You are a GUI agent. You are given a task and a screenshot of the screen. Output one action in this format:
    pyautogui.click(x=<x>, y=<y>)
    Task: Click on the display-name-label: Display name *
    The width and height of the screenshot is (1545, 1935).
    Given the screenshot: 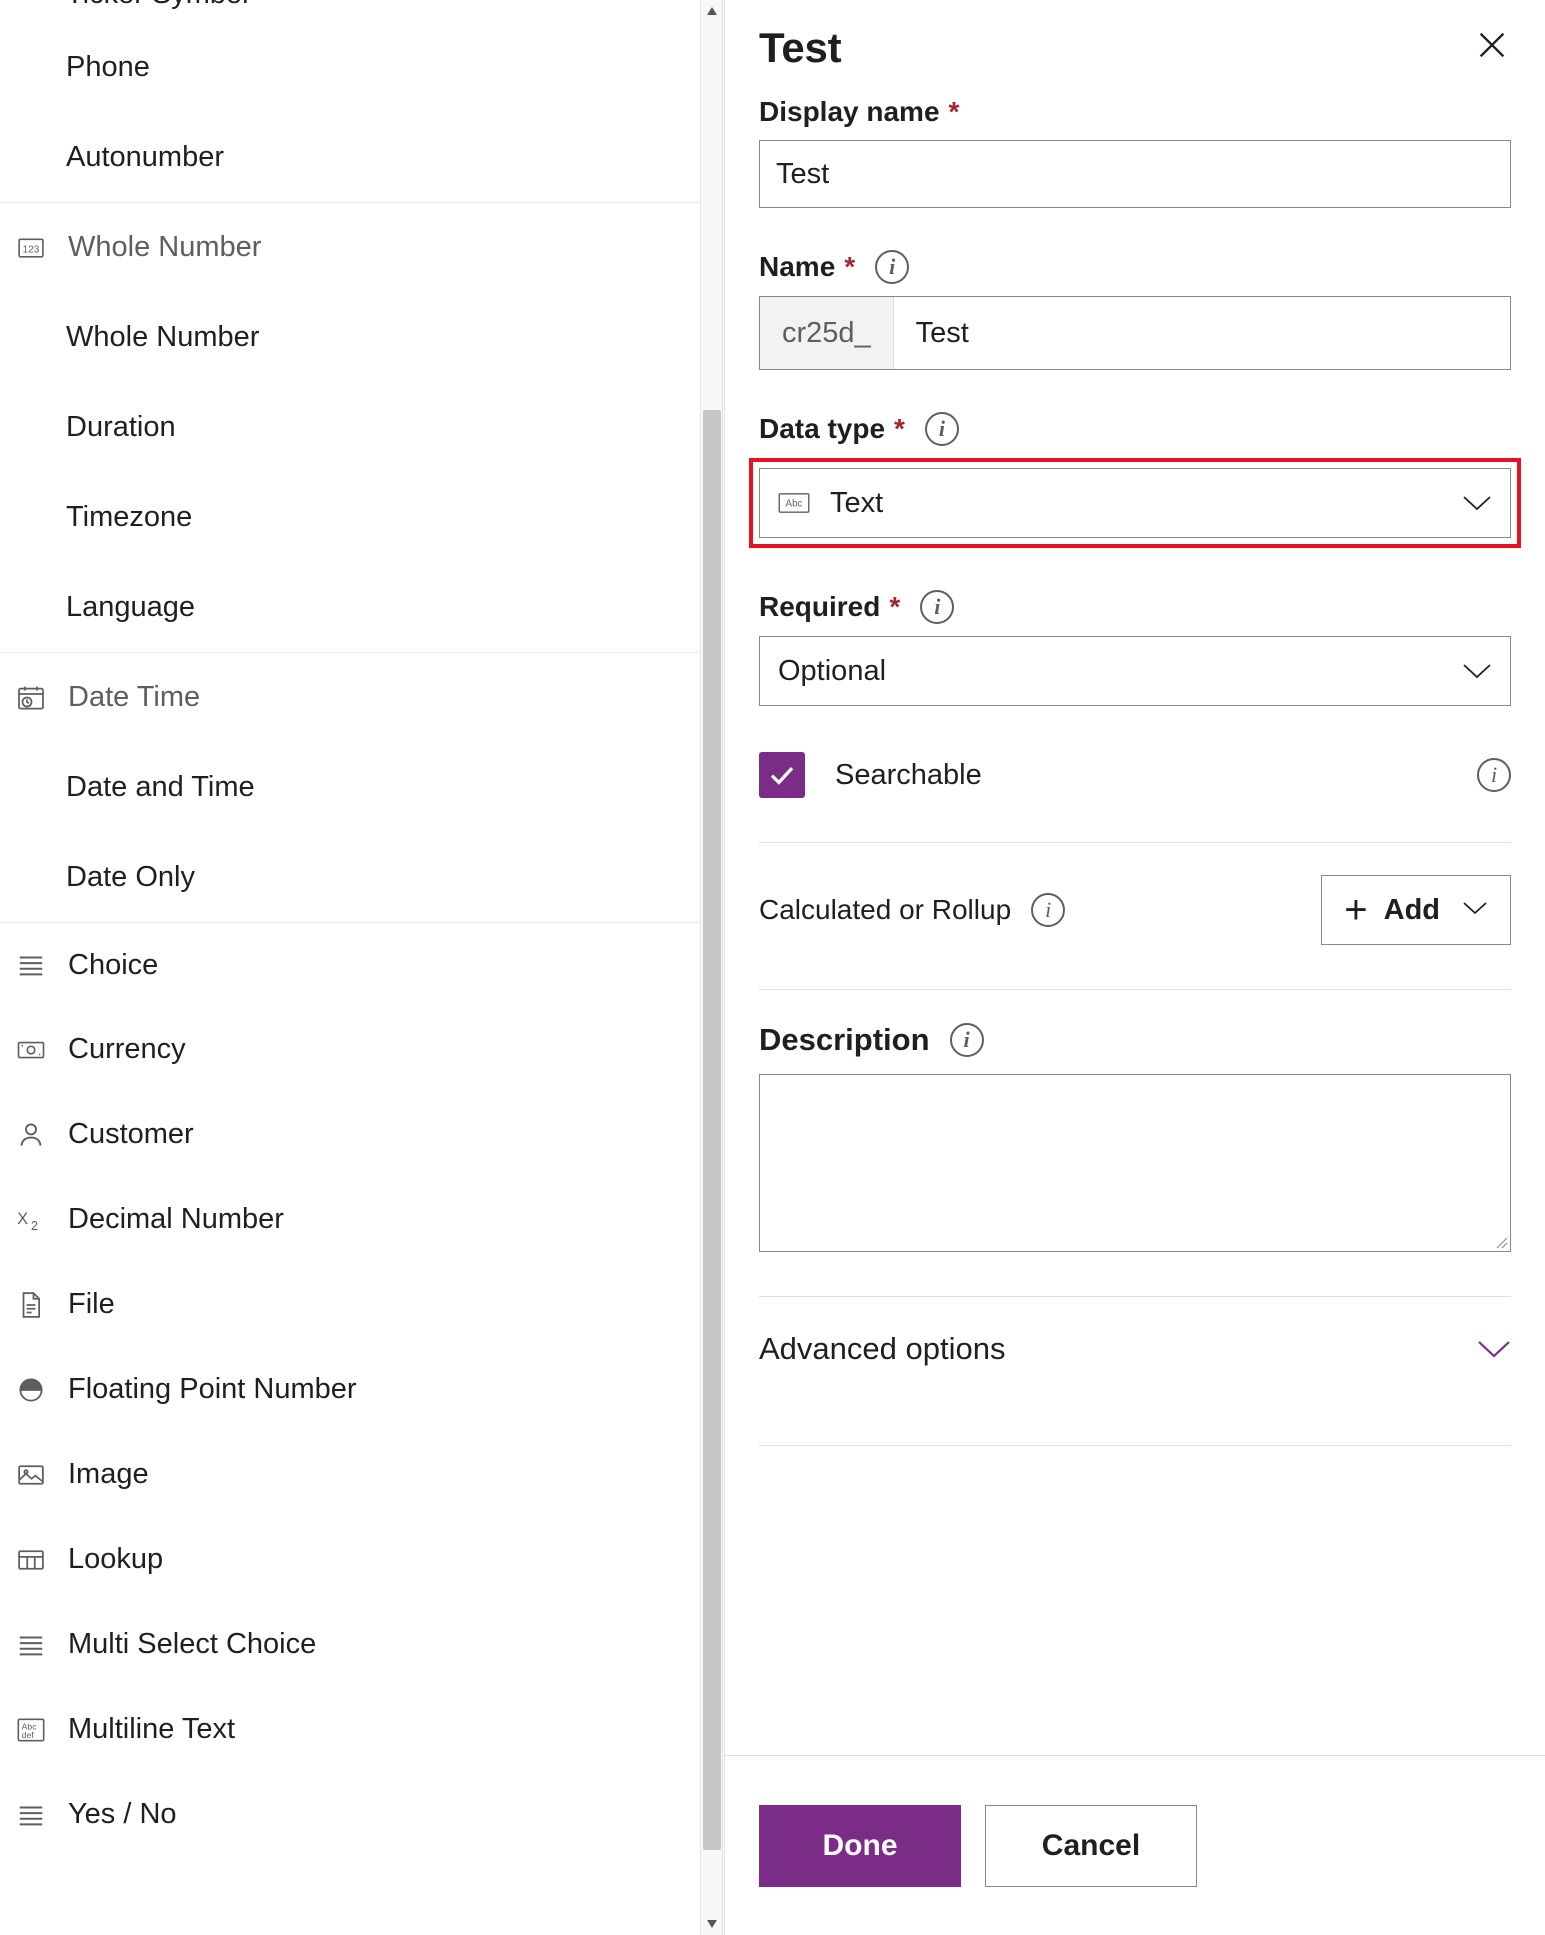 What is the action you would take?
    pyautogui.click(x=1135, y=112)
    